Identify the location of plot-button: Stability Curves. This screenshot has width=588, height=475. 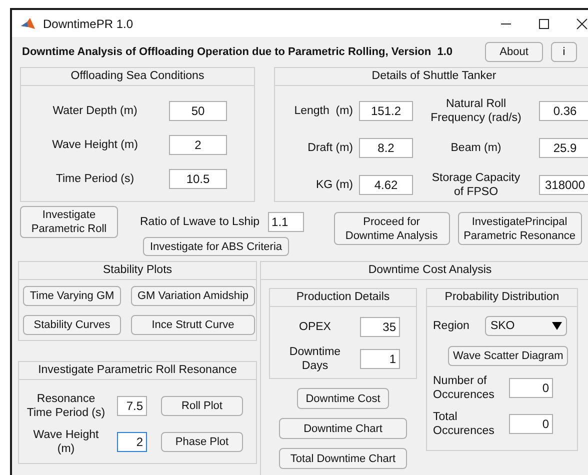
(72, 325).